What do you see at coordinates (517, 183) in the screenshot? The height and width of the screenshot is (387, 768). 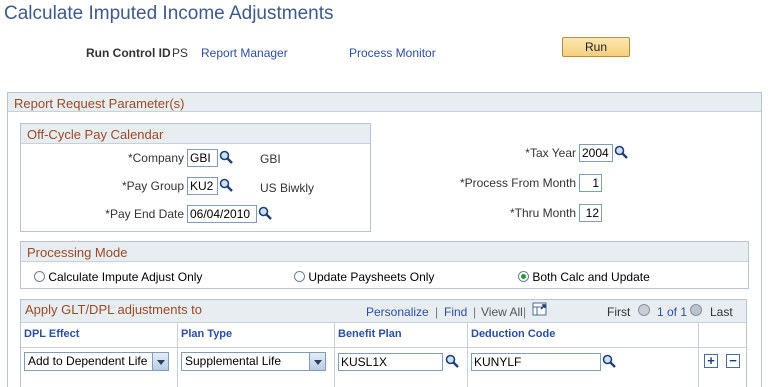 I see `process-from-month-label: *Process From Month` at bounding box center [517, 183].